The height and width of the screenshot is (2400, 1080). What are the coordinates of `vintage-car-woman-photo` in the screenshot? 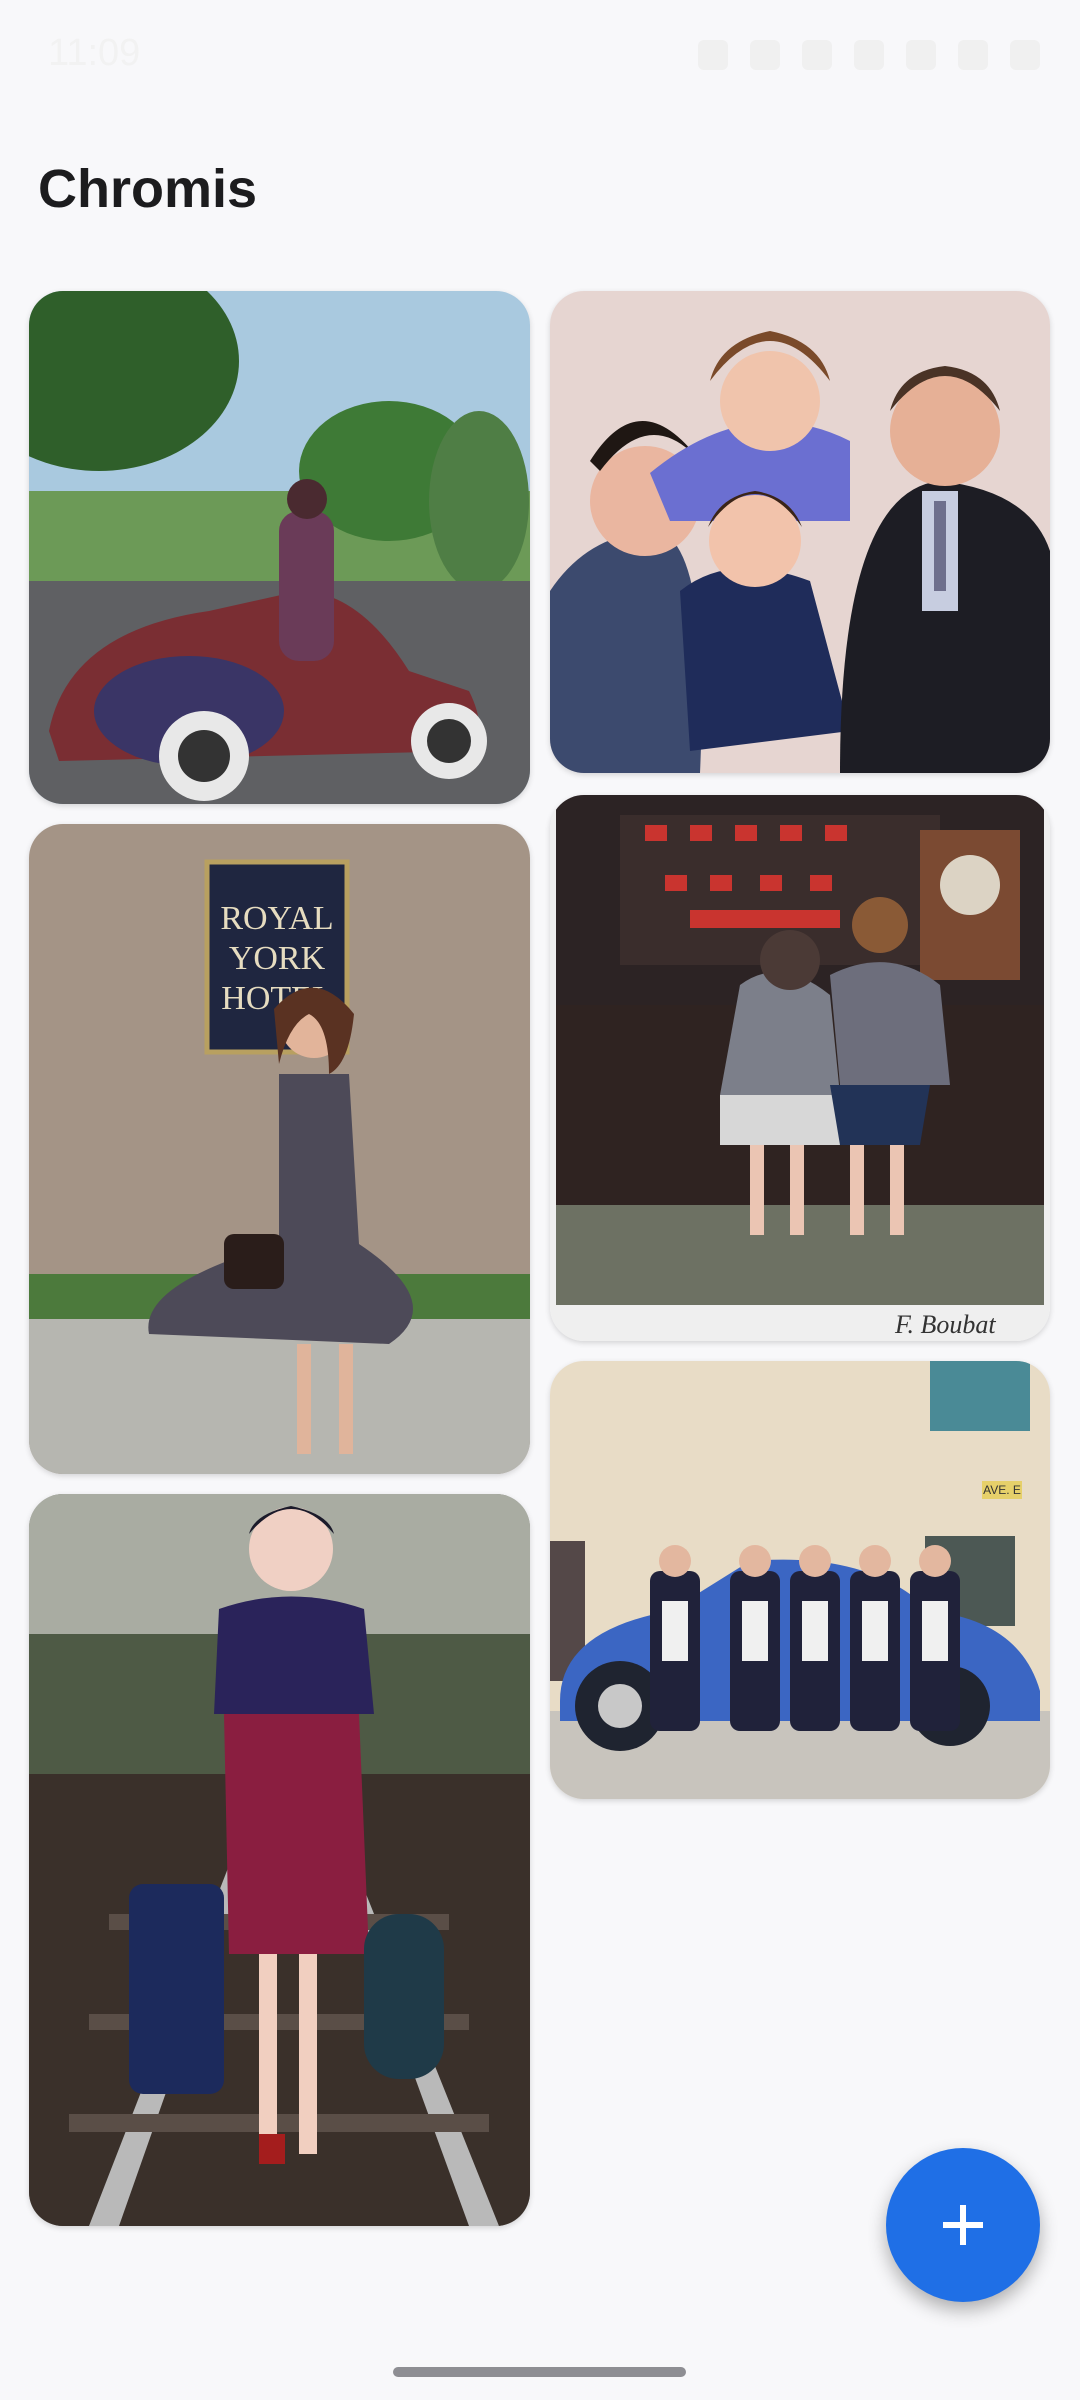 It's located at (279, 547).